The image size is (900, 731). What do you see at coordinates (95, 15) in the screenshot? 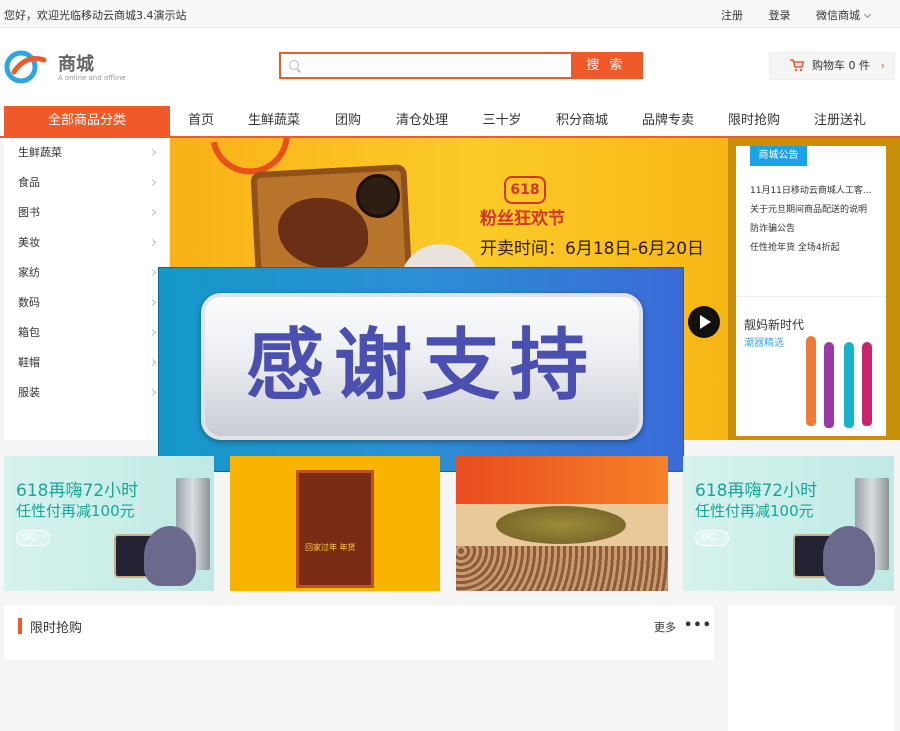
I see `welcome-text: 您好，欢迎光临移动云商城3.4演示站` at bounding box center [95, 15].